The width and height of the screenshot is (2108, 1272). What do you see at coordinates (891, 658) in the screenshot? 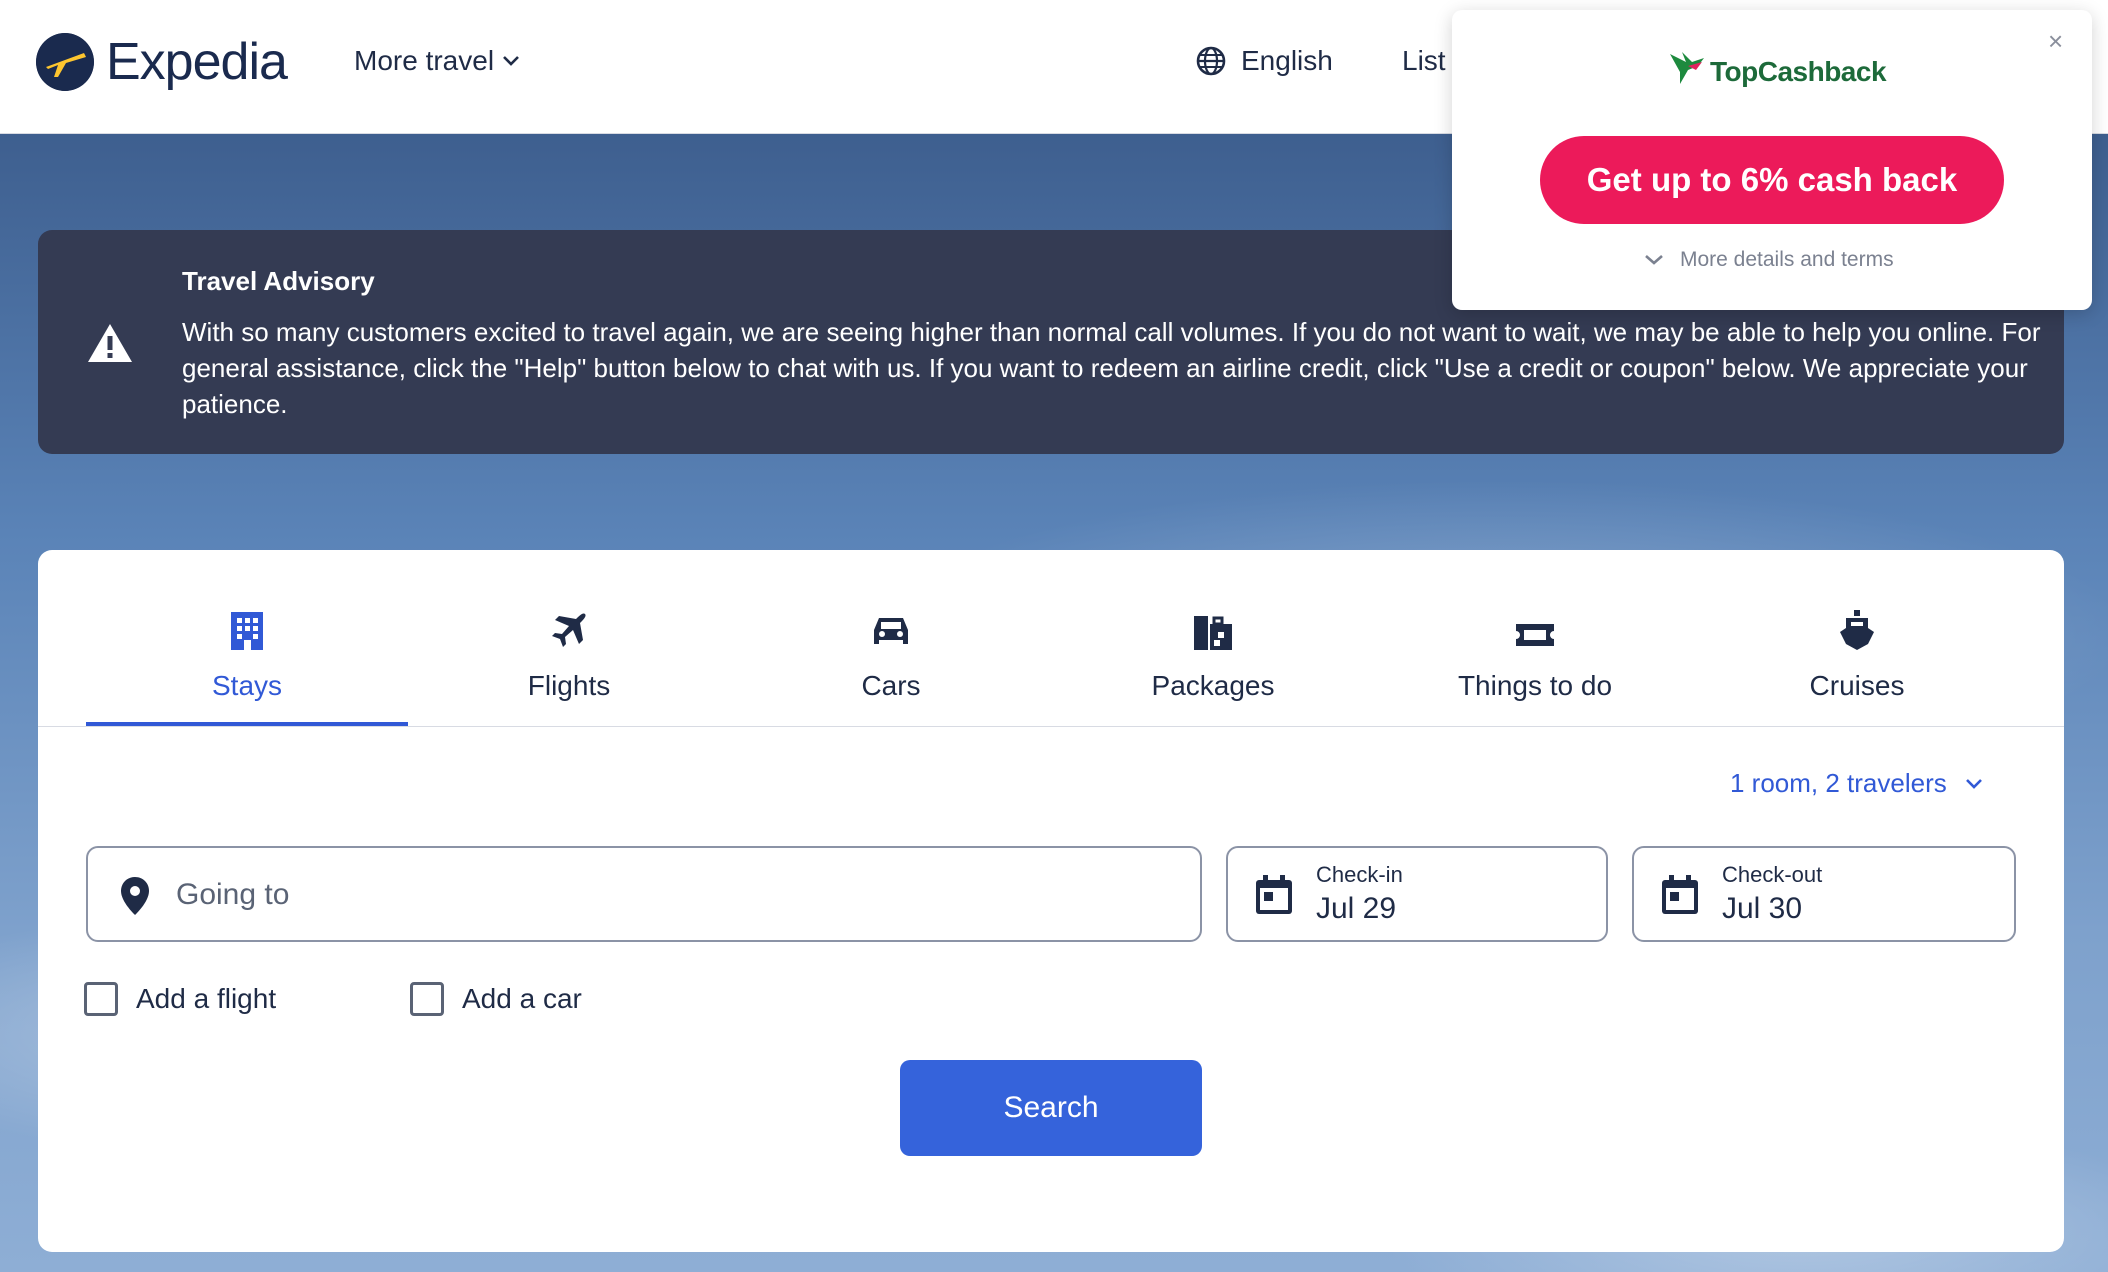
I see `tab-cars: Cars` at bounding box center [891, 658].